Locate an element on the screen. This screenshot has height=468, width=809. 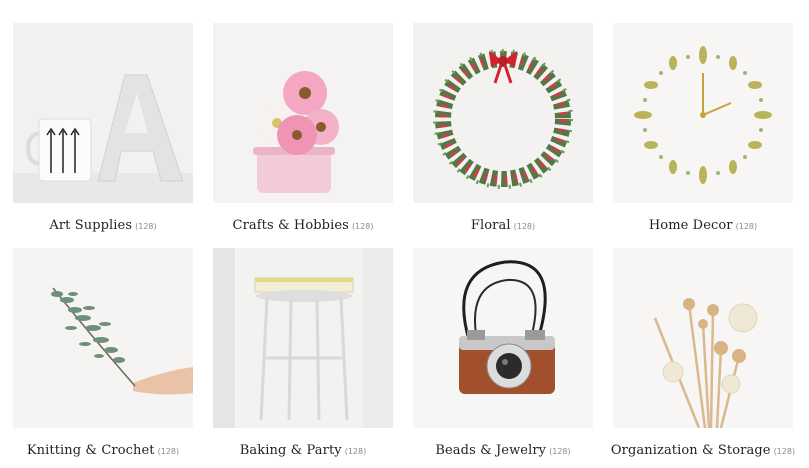
vintage-camera-image is located at coordinates (503, 338).